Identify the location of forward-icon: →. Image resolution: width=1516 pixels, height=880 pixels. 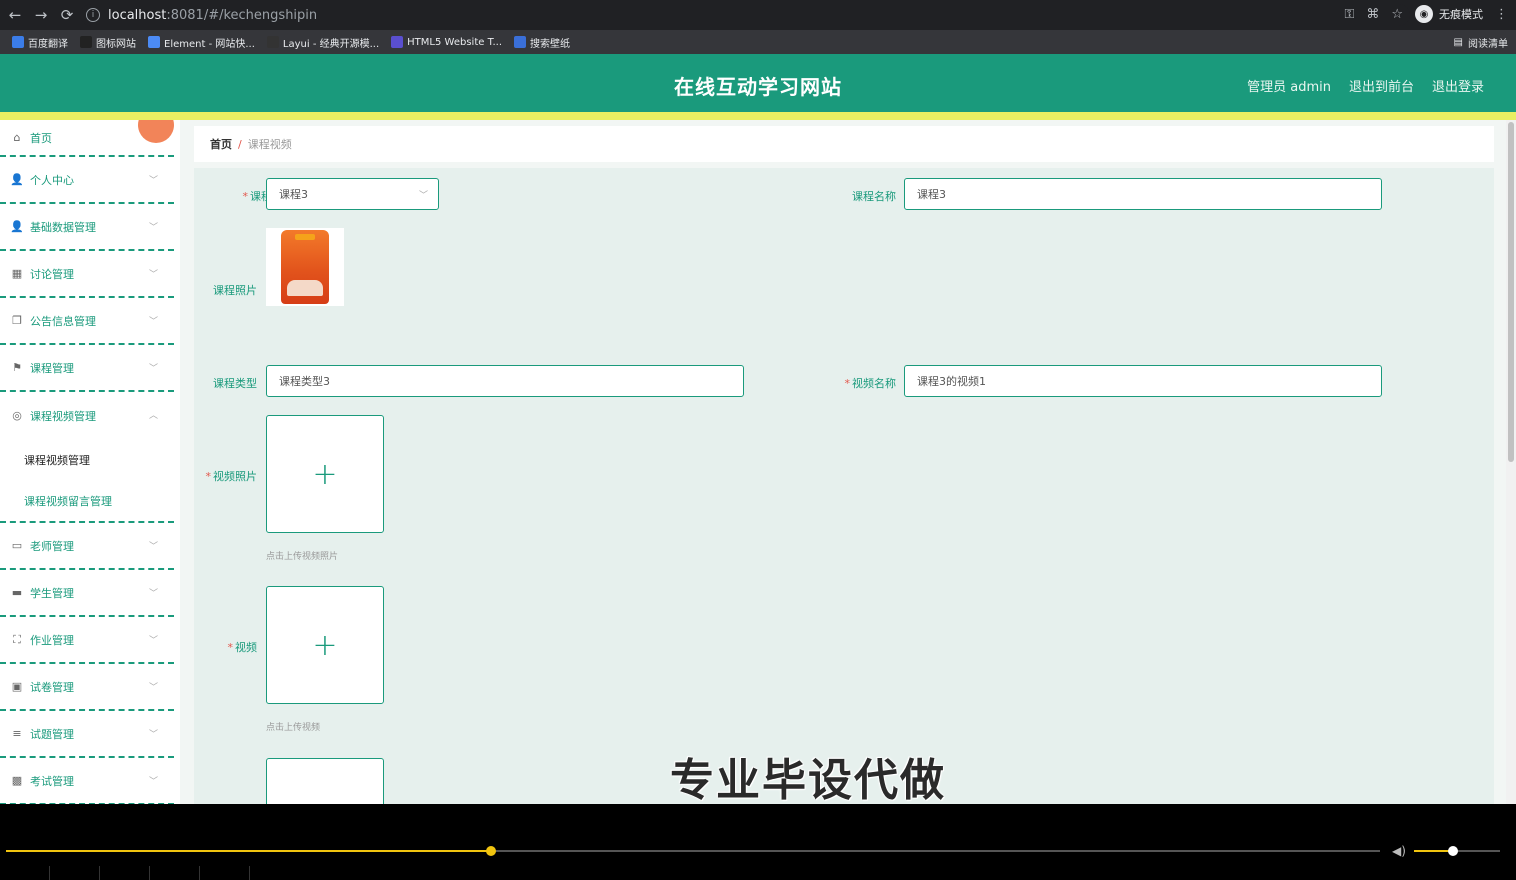
(41, 15).